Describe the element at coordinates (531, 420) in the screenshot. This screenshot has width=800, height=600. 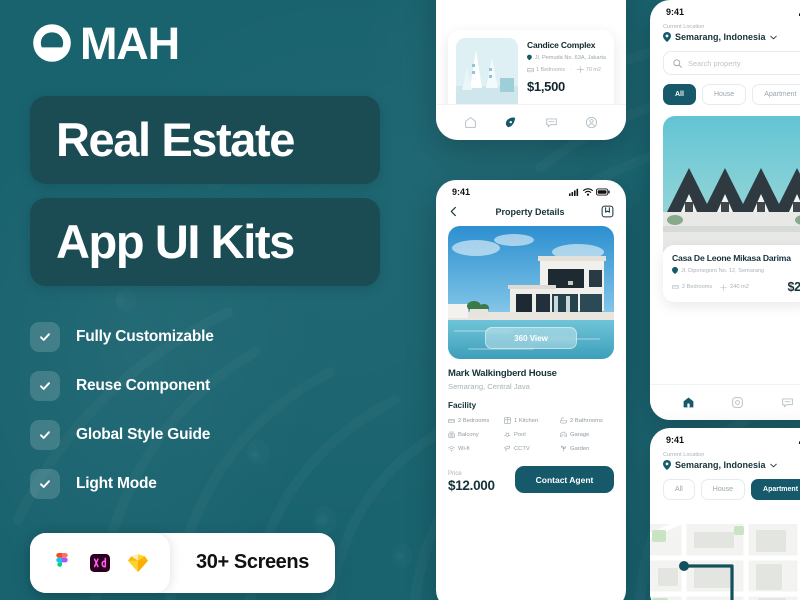
I see `facility-item: 1 Kitchen` at that location.